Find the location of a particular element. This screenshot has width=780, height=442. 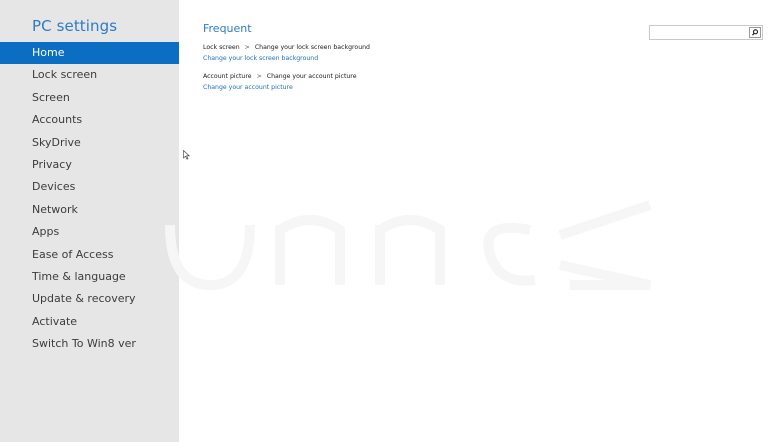

section-title-frequent: Frequent is located at coordinates (227, 28).